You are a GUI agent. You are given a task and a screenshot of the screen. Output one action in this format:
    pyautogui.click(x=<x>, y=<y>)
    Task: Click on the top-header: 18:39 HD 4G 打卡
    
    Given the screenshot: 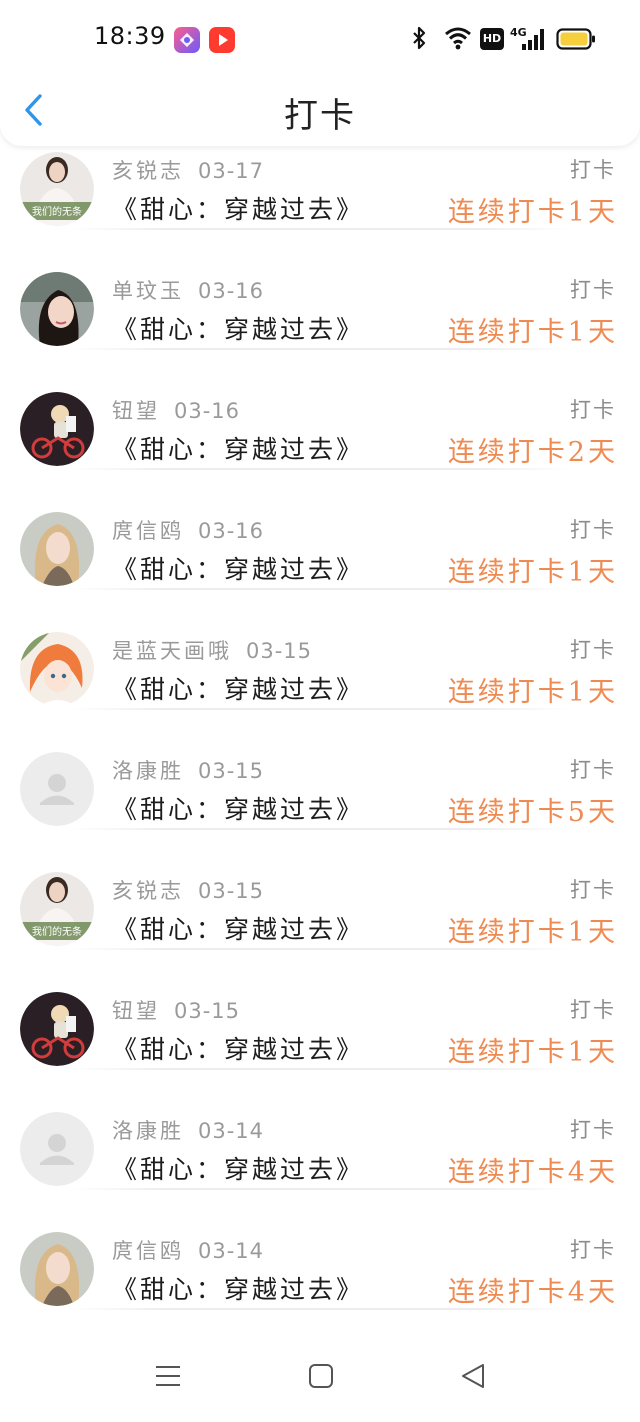 What is the action you would take?
    pyautogui.click(x=320, y=73)
    